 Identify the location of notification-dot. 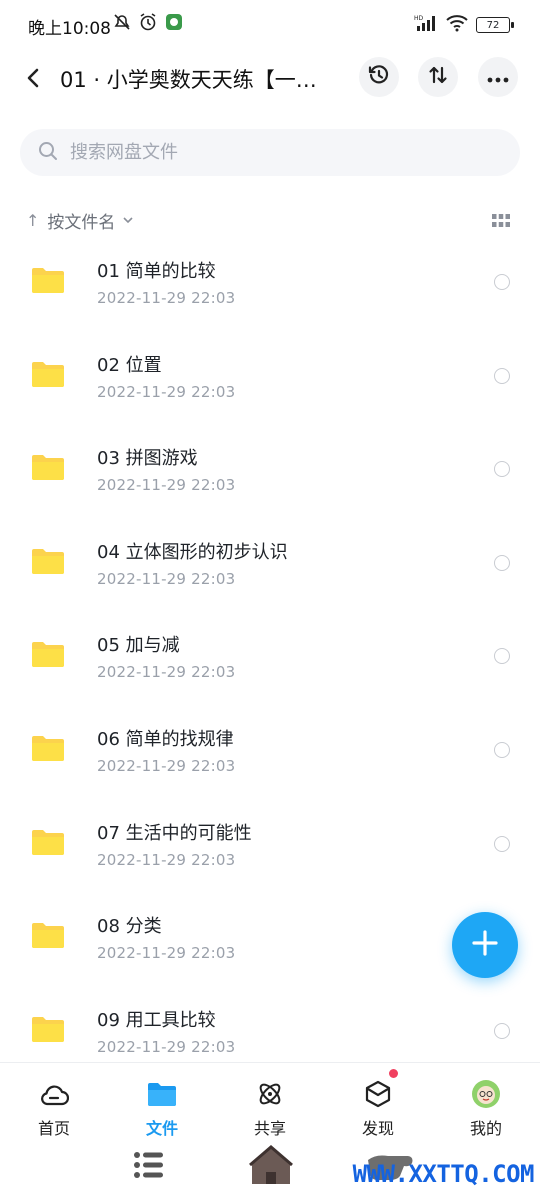
(393, 1073).